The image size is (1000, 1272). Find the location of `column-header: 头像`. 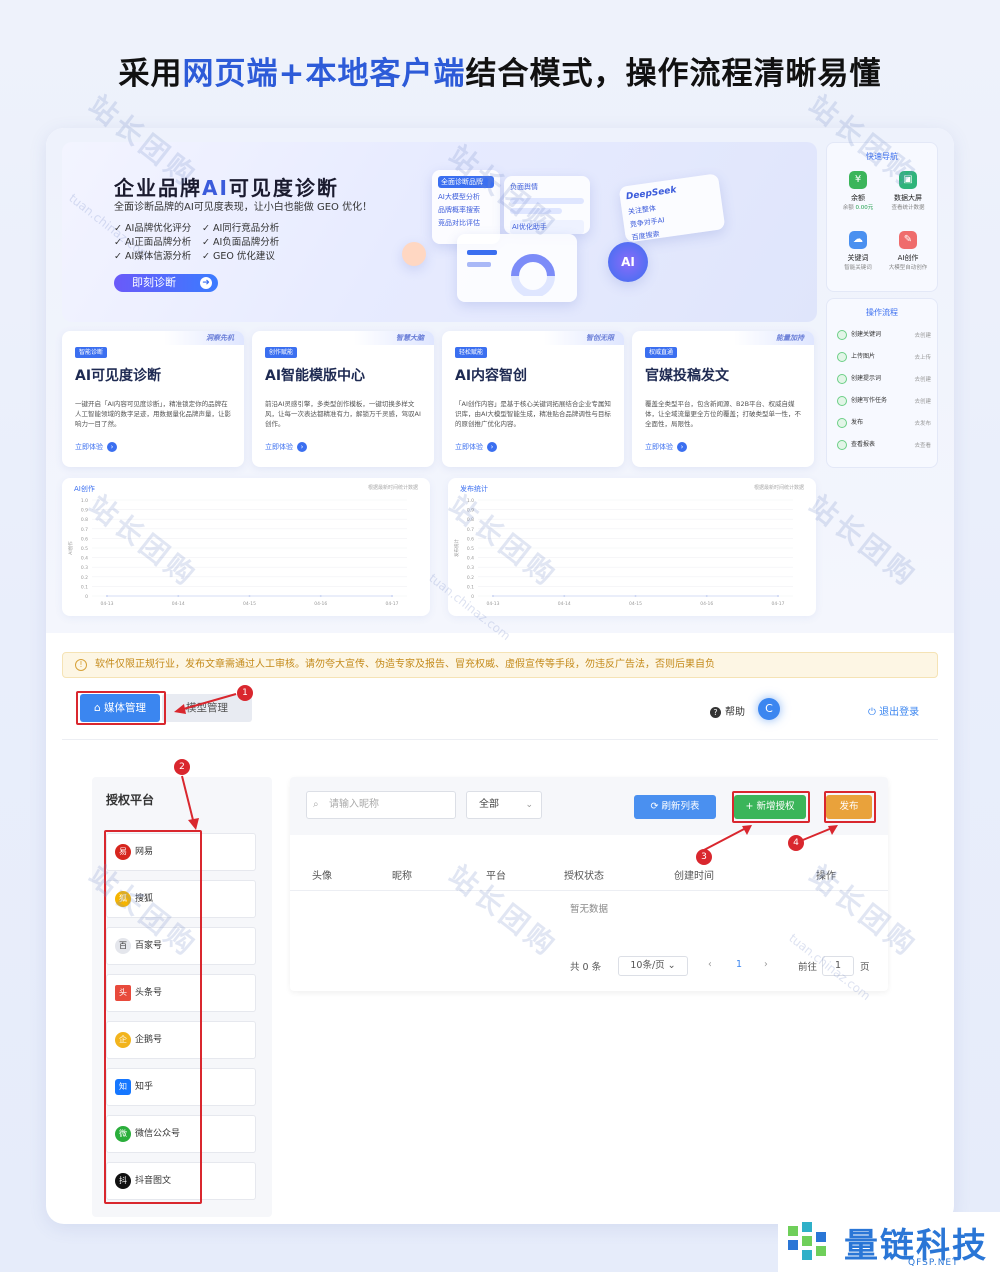

column-header: 头像 is located at coordinates (322, 876).